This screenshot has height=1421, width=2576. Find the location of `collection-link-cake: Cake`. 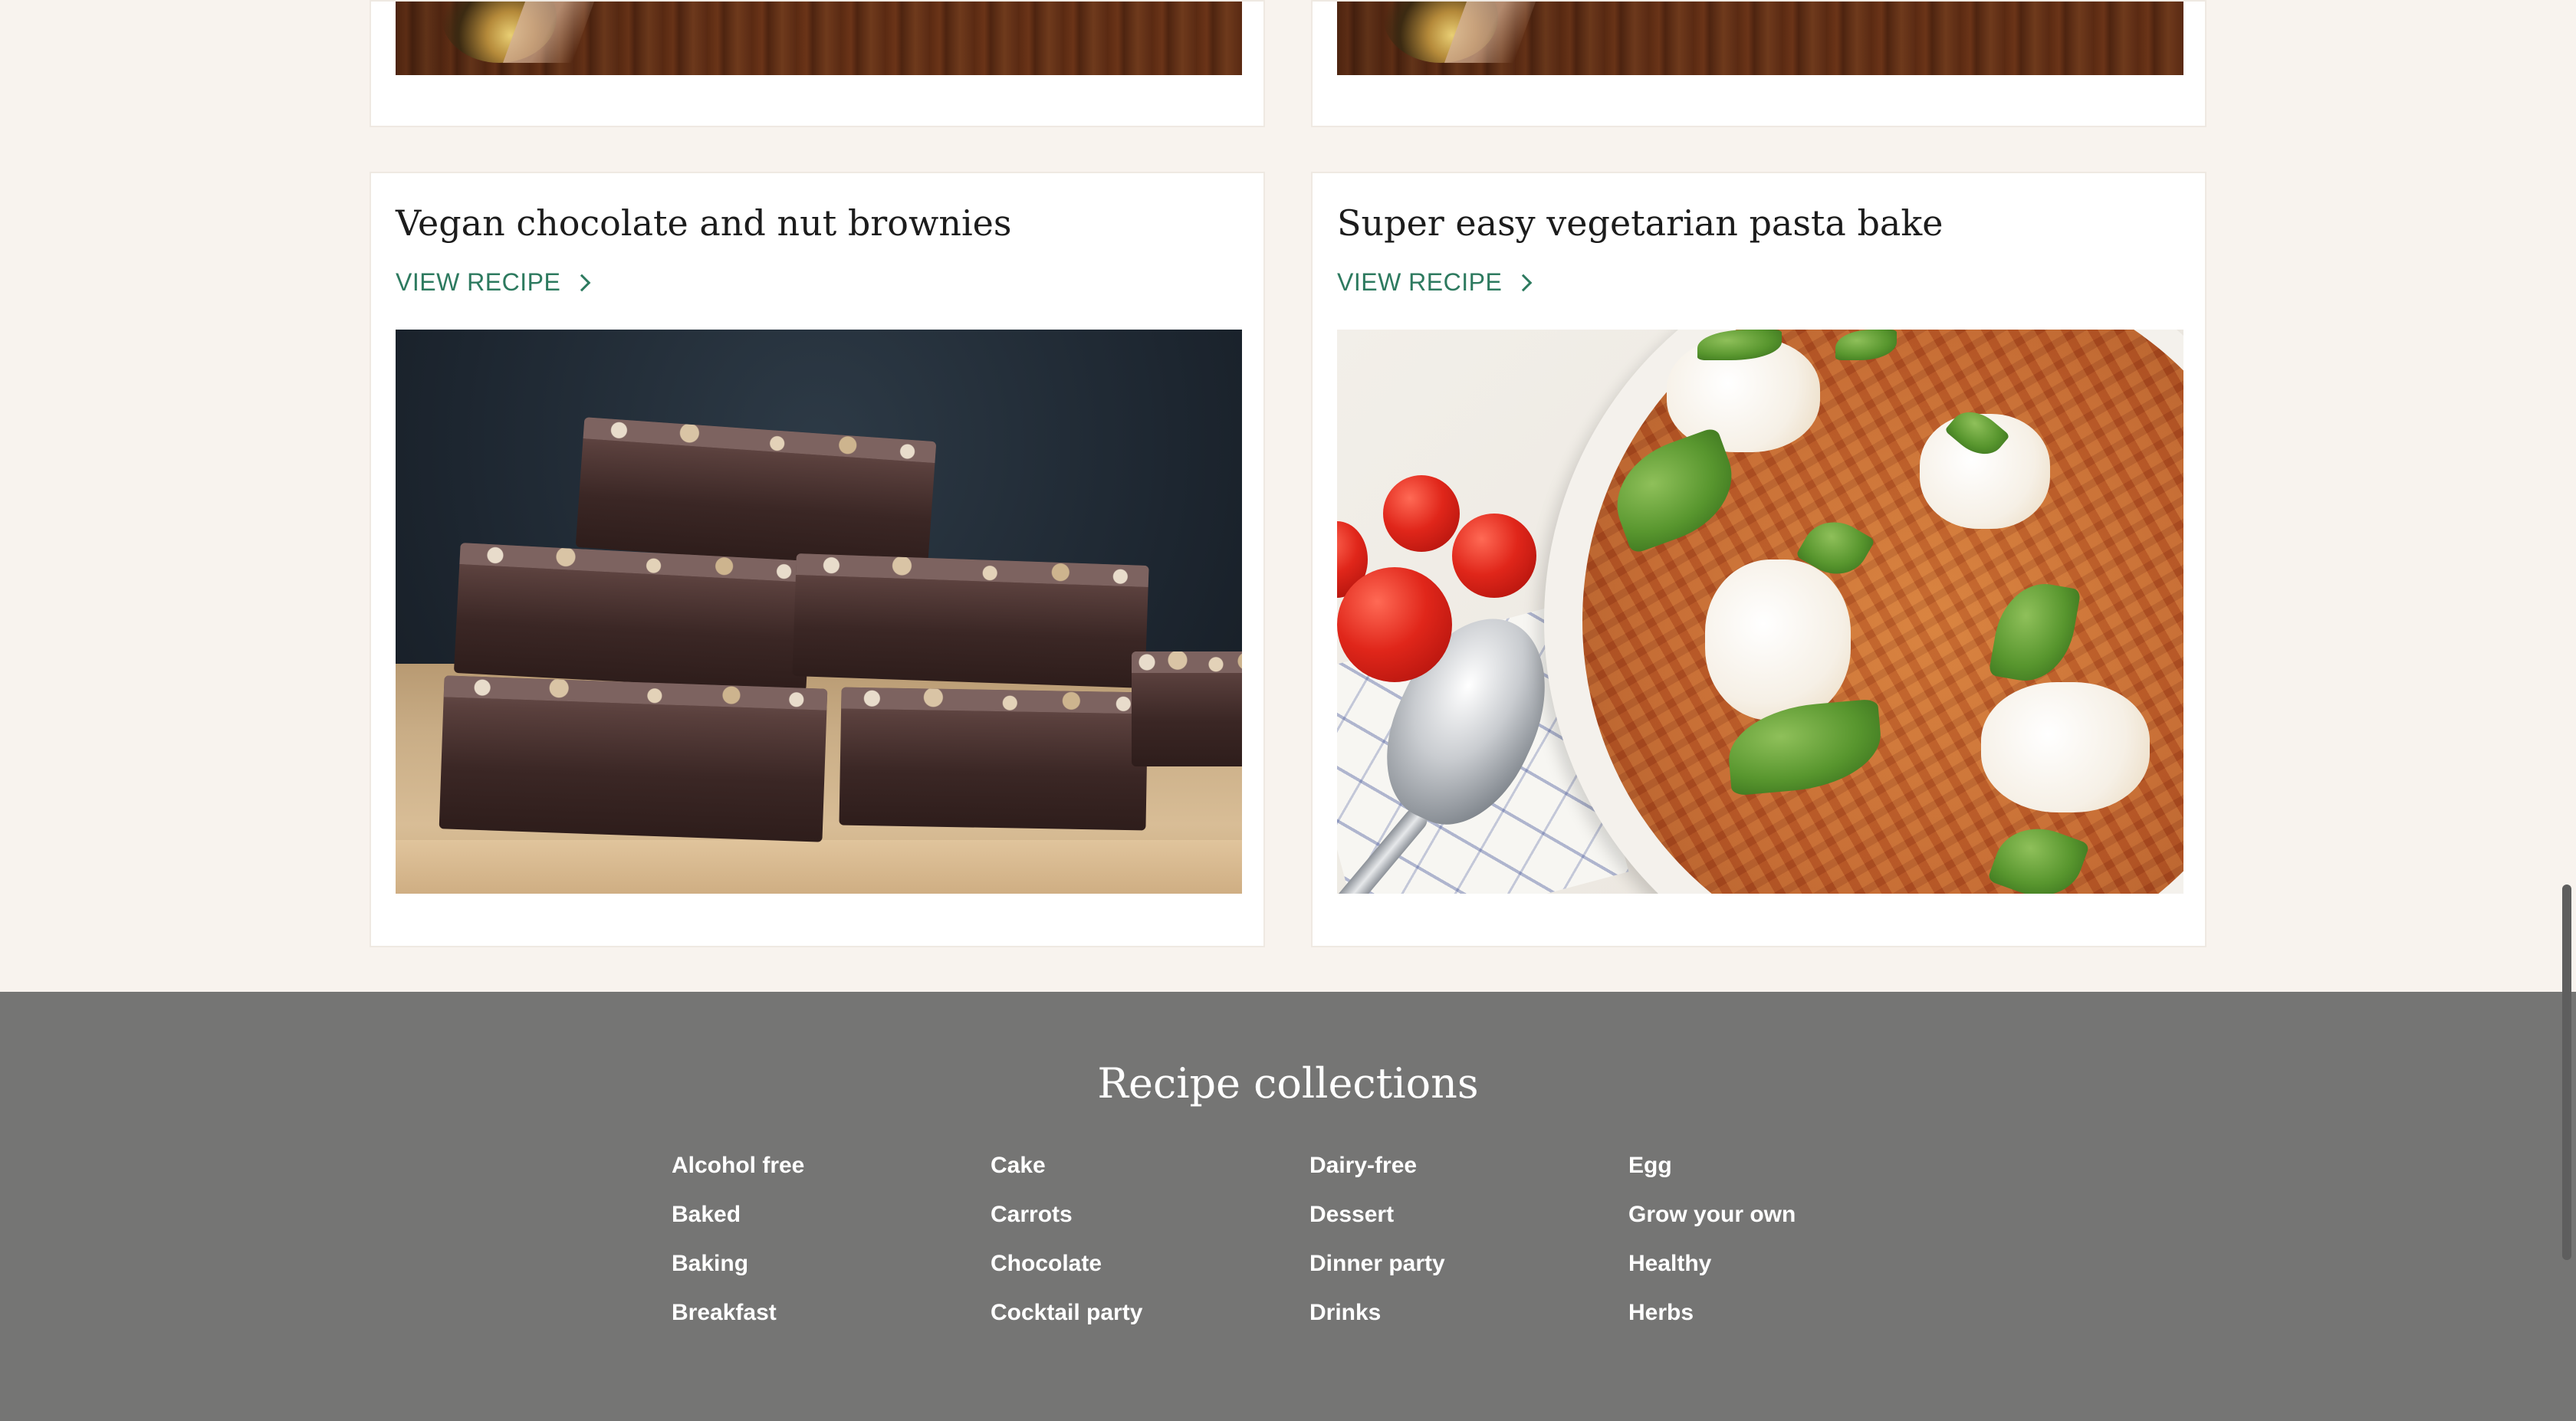

collection-link-cake: Cake is located at coordinates (1150, 1177).